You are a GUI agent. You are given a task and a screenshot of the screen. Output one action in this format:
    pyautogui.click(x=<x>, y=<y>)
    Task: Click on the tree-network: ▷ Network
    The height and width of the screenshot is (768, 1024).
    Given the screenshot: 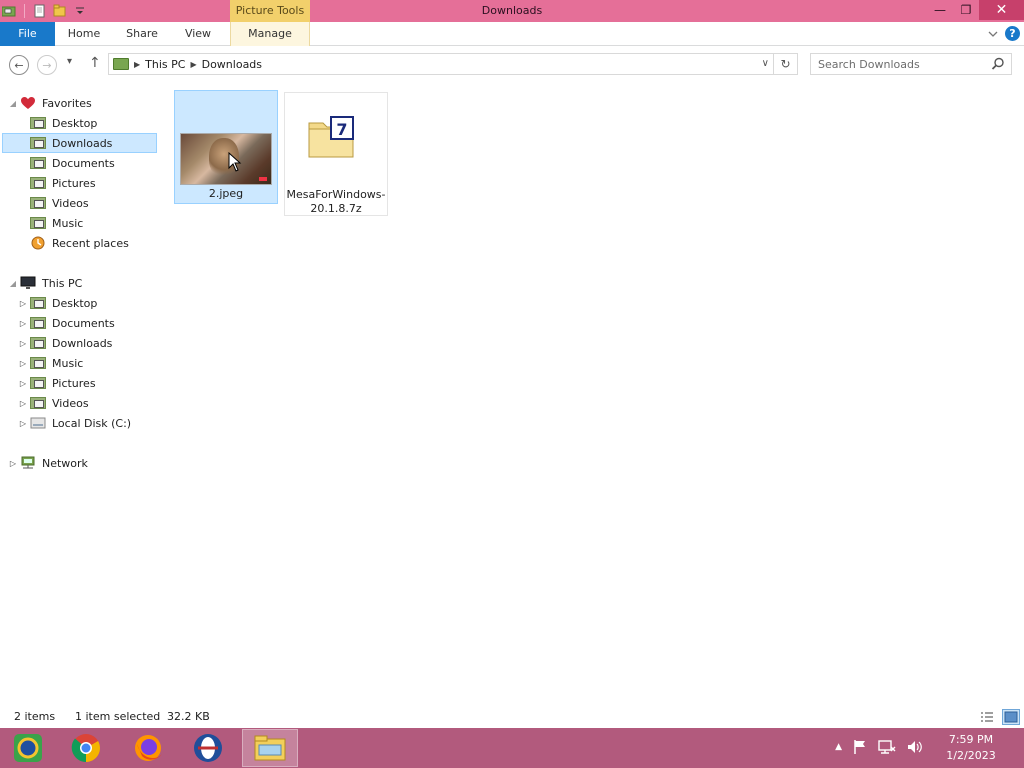 What is the action you would take?
    pyautogui.click(x=48, y=463)
    